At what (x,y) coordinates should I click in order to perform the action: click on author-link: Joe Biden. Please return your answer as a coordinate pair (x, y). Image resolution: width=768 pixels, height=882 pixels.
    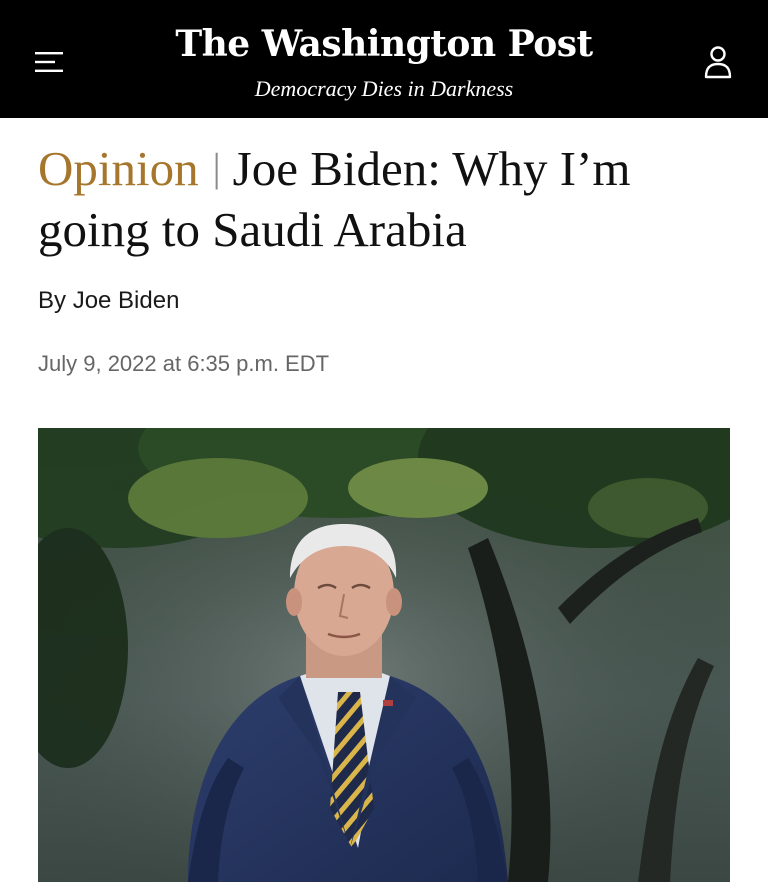
    Looking at the image, I should click on (126, 300).